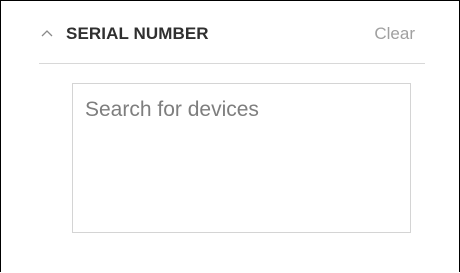 Image resolution: width=460 pixels, height=273 pixels. Describe the element at coordinates (137, 33) in the screenshot. I see `filter-title: SERIAL NUMBER` at that location.